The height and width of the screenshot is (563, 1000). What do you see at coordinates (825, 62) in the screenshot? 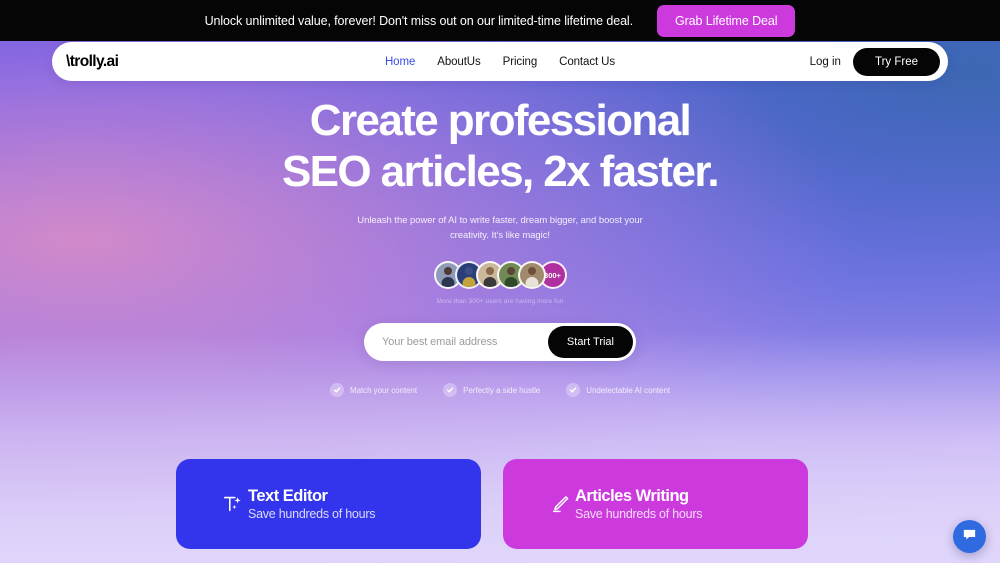
I see `login-link: Log in` at bounding box center [825, 62].